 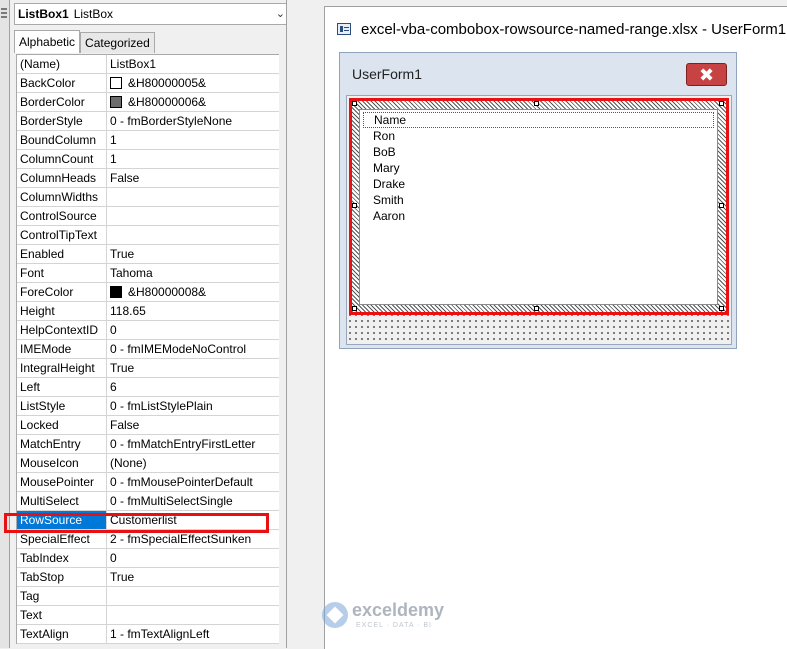 What do you see at coordinates (62, 596) in the screenshot?
I see `property-name: Tag` at bounding box center [62, 596].